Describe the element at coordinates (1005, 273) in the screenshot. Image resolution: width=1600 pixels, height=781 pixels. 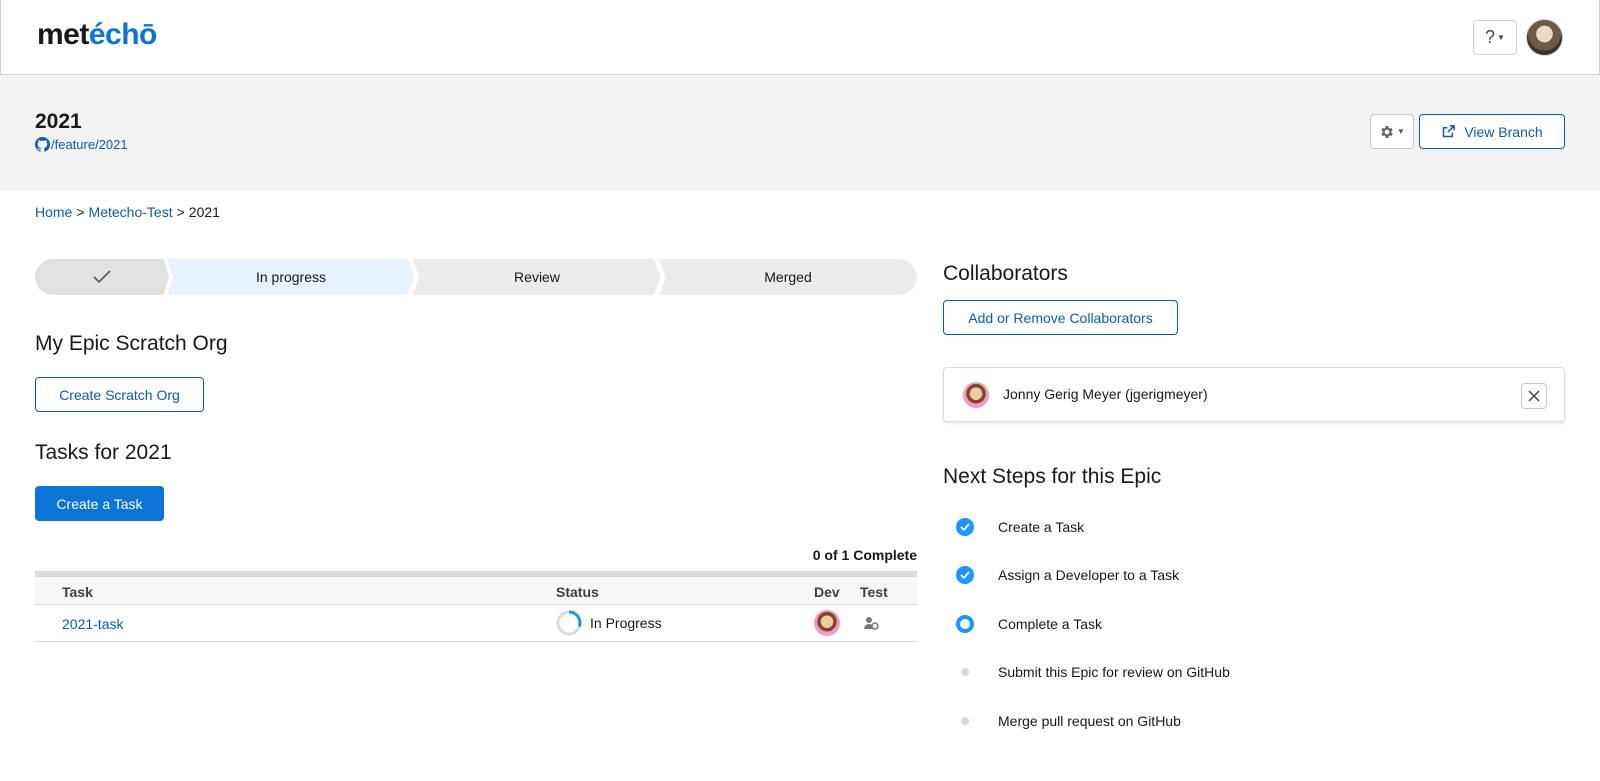
I see `collaborators-heading: Collaborators` at that location.